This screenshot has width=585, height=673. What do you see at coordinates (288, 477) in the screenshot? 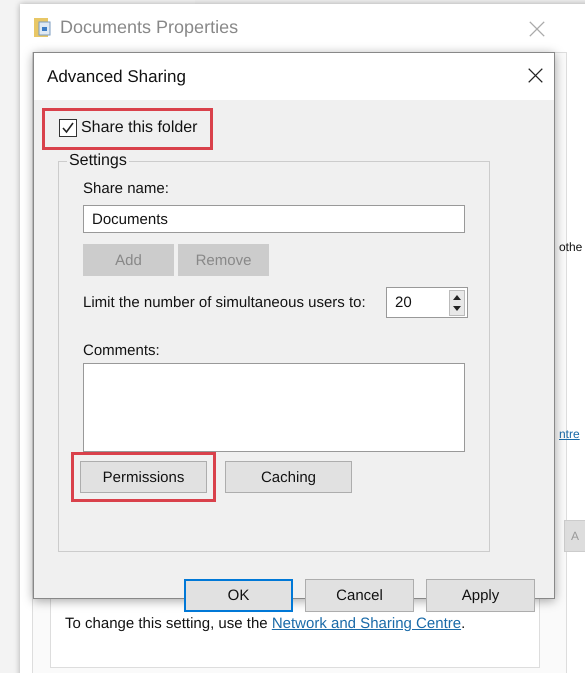
I see `caching-button: Caching` at bounding box center [288, 477].